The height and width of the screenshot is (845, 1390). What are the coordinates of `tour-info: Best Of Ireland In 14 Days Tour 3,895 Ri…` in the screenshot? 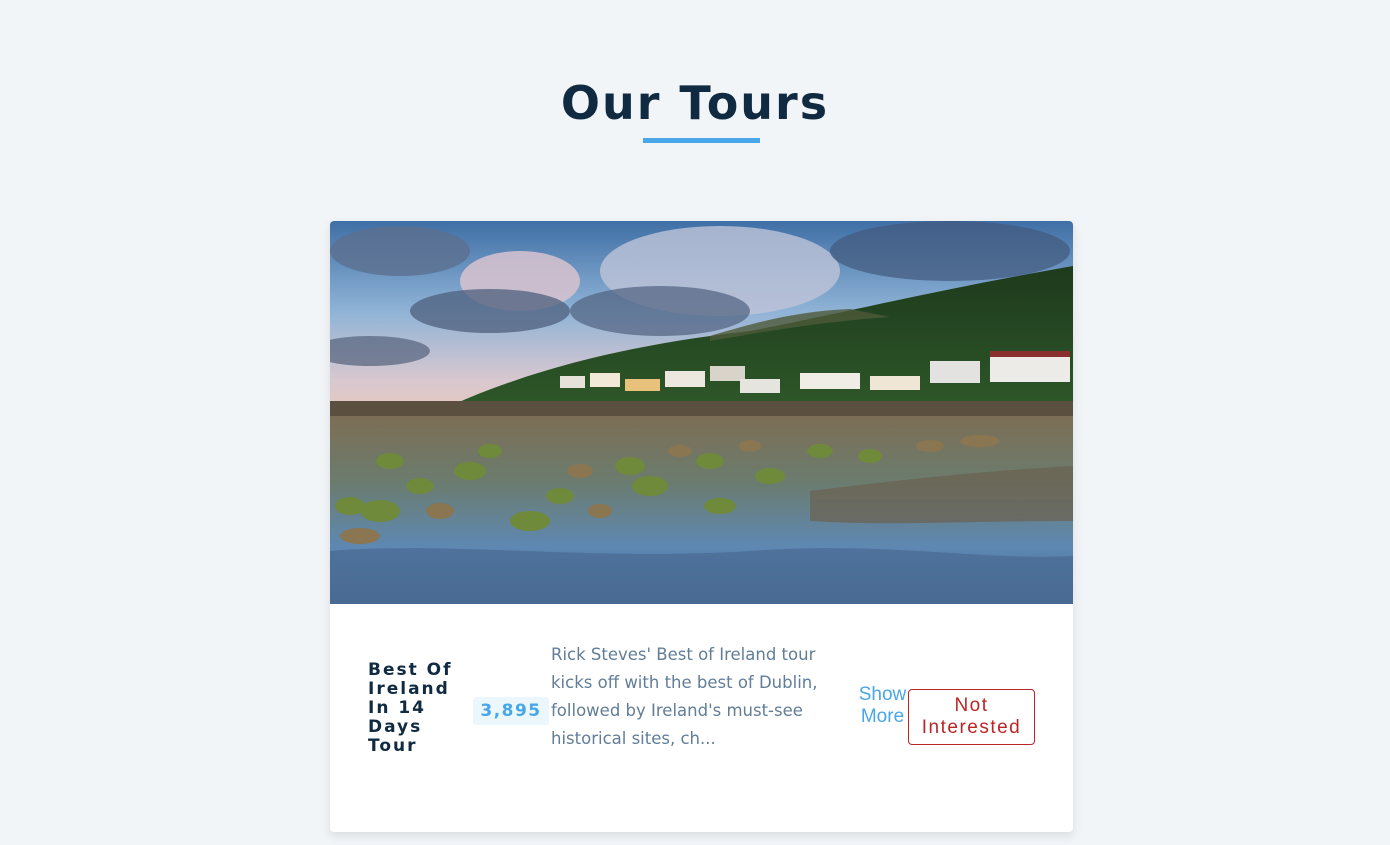 It's located at (701, 718).